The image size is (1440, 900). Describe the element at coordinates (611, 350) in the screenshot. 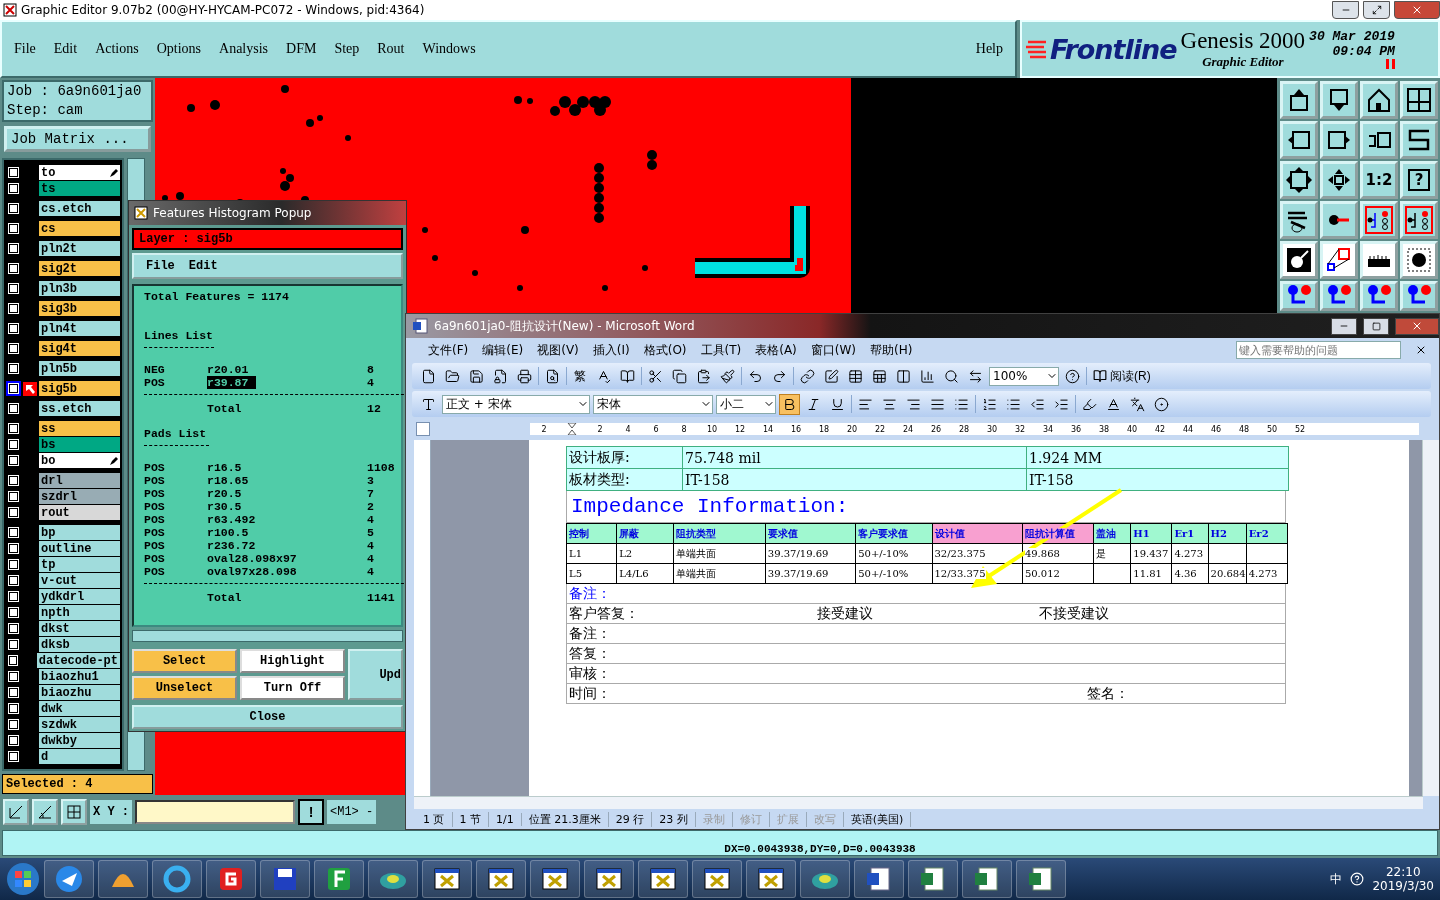

I see `menu-item: 插入(I)` at that location.